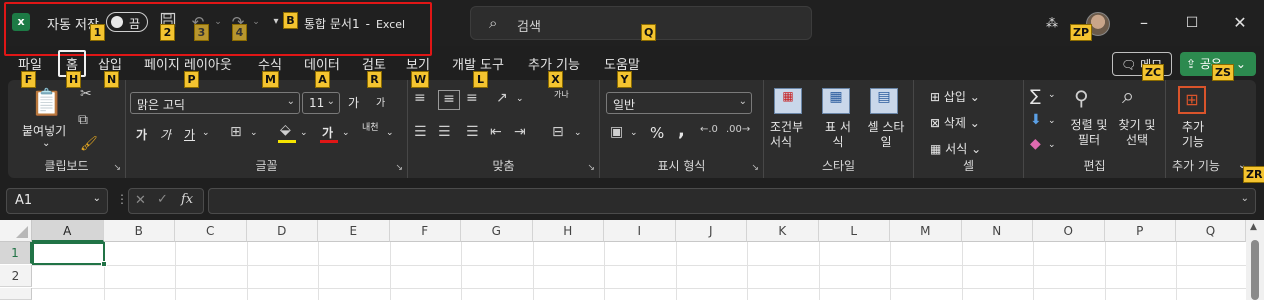 The height and width of the screenshot is (300, 1264). What do you see at coordinates (854, 231) in the screenshot?
I see `column-header: L` at bounding box center [854, 231].